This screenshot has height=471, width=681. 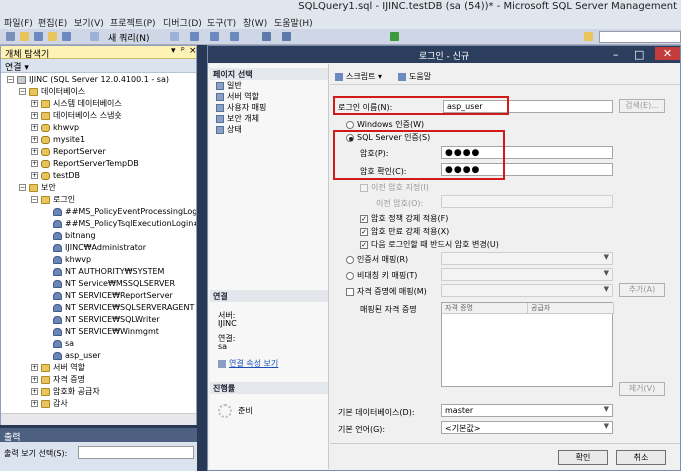 I want to click on close-icon: ×, so click(x=193, y=51).